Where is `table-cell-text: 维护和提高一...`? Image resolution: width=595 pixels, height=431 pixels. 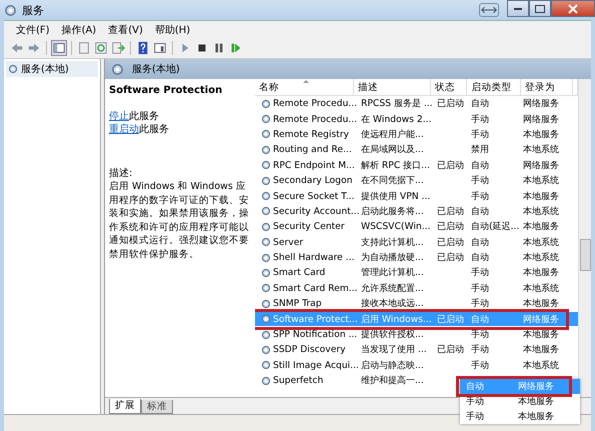
table-cell-text: 维护和提高一... is located at coordinates (392, 381).